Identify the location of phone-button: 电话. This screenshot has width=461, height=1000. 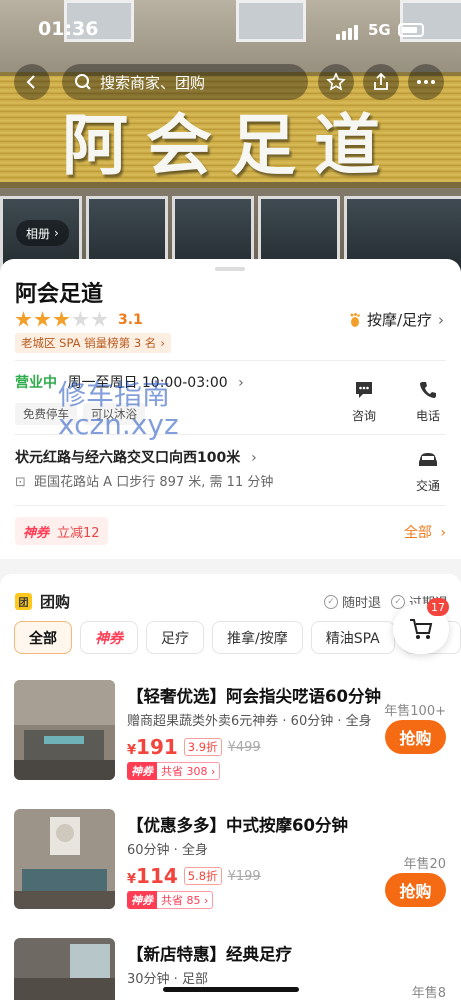
(428, 400).